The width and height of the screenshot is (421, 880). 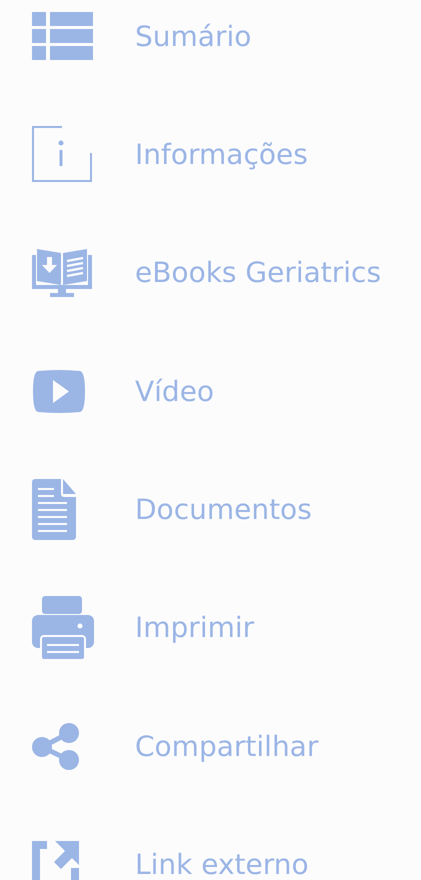 What do you see at coordinates (56, 746) in the screenshot?
I see `share-icon` at bounding box center [56, 746].